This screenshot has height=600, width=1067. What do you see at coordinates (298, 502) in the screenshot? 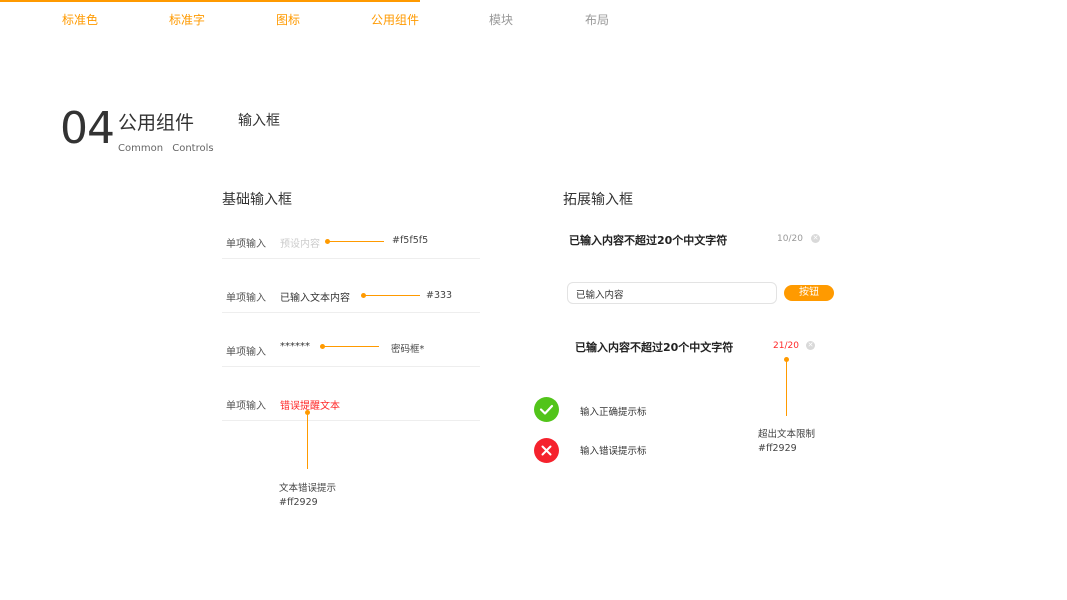
I see `error-note-color: #ff2929` at bounding box center [298, 502].